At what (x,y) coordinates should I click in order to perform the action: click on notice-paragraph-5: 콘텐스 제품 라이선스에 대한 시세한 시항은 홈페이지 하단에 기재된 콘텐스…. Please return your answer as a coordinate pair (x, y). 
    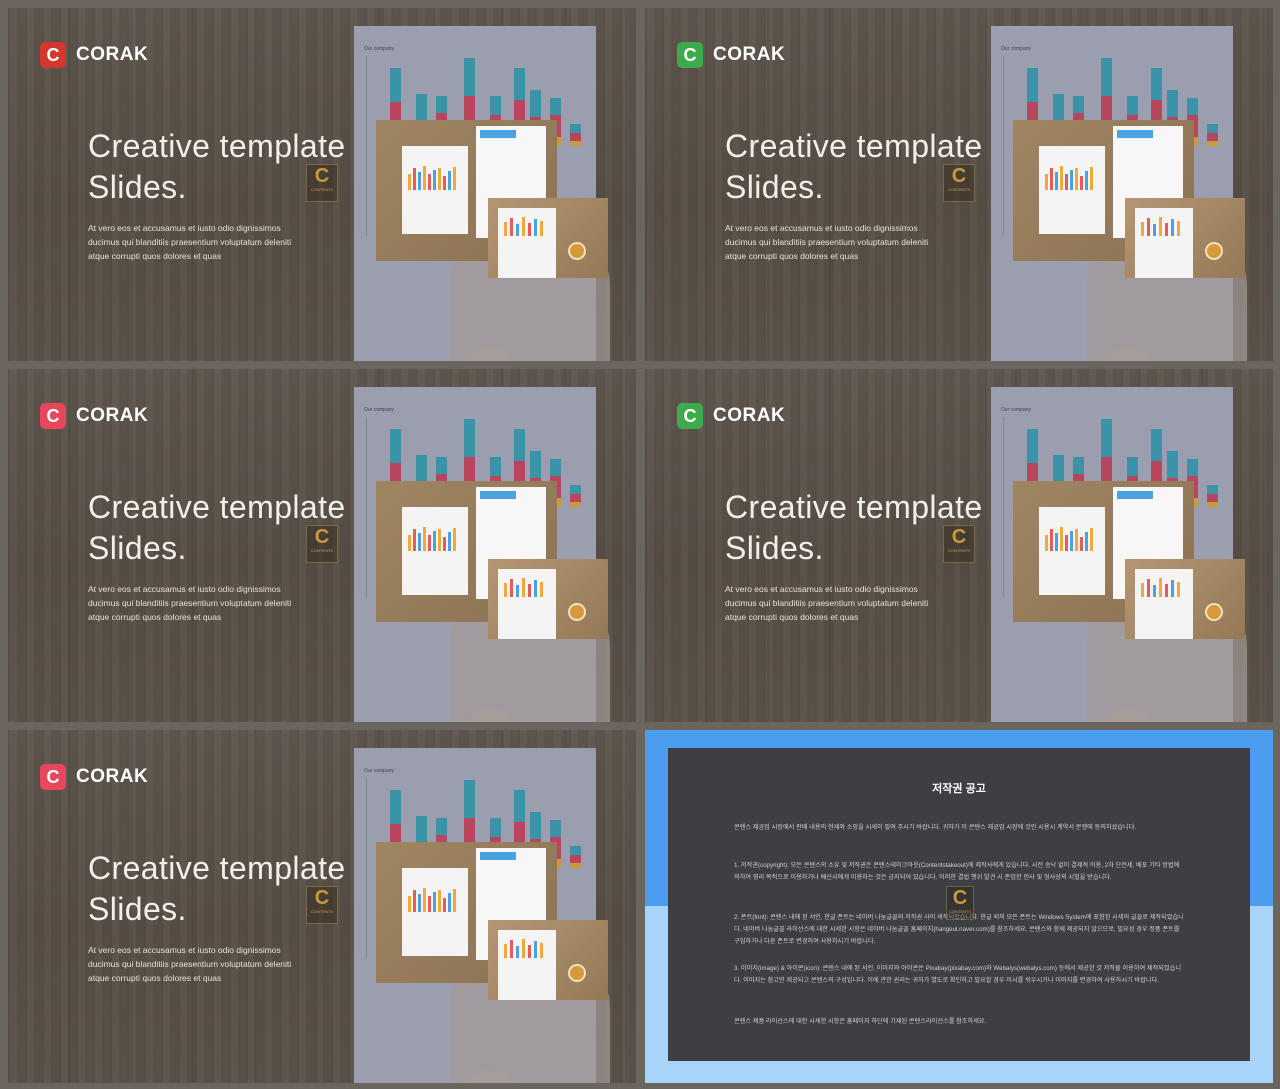
    Looking at the image, I should click on (860, 1021).